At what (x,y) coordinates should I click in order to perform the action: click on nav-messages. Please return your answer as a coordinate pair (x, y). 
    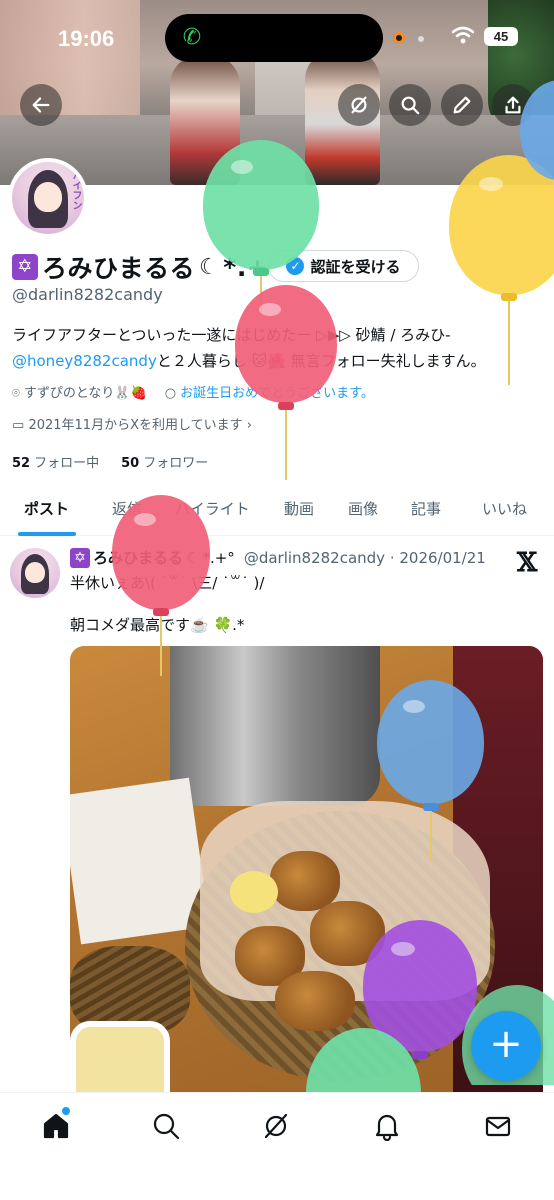
    Looking at the image, I should click on (498, 1126).